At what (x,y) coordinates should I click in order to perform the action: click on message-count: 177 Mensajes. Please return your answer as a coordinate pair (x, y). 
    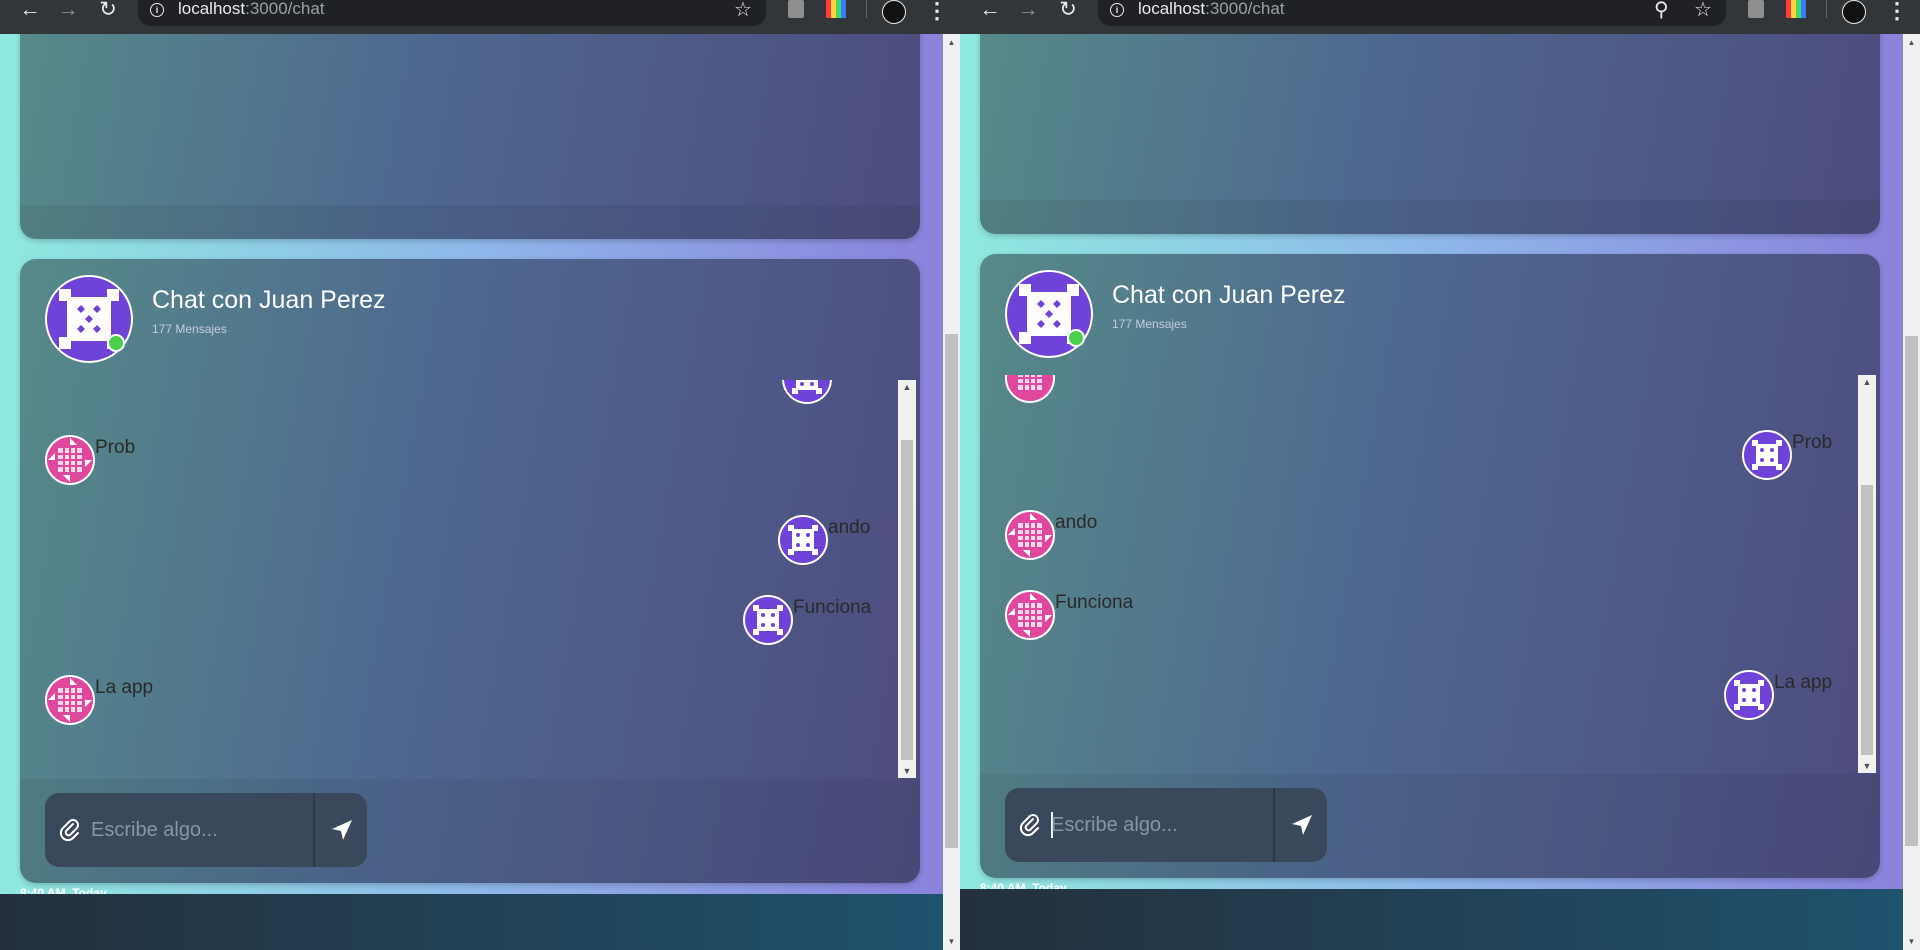
    Looking at the image, I should click on (1149, 324).